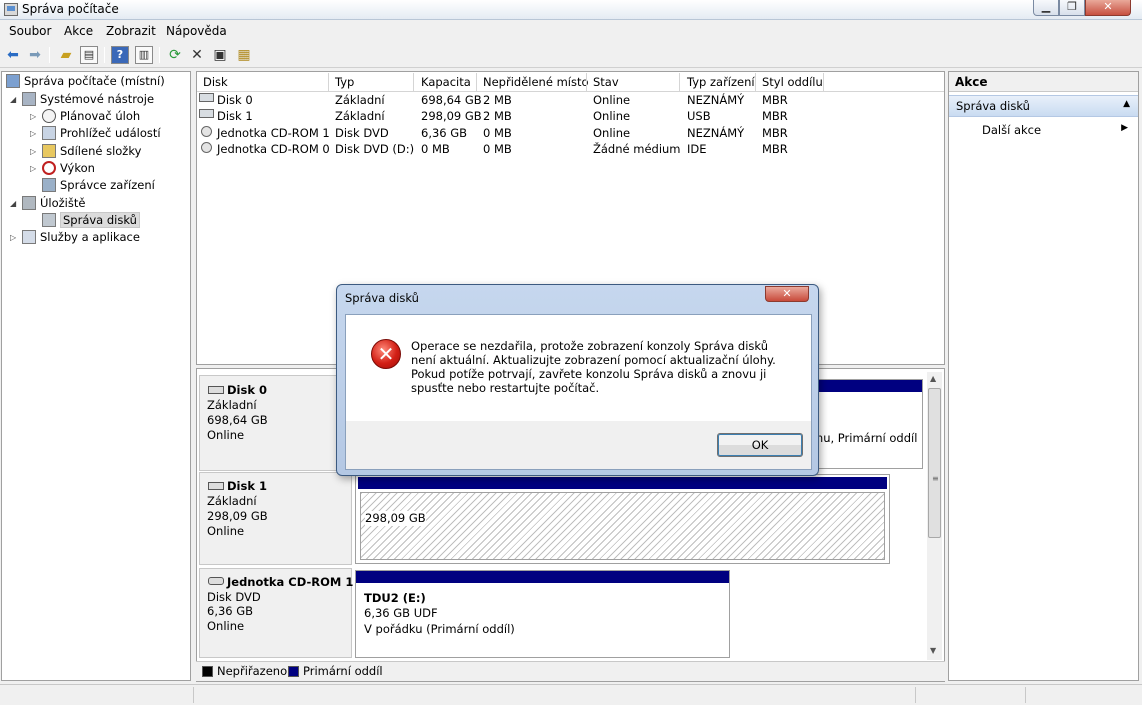  What do you see at coordinates (1043, 376) in the screenshot?
I see `actions-pane: Akce Správa disků ▲ Další akce ▶` at bounding box center [1043, 376].